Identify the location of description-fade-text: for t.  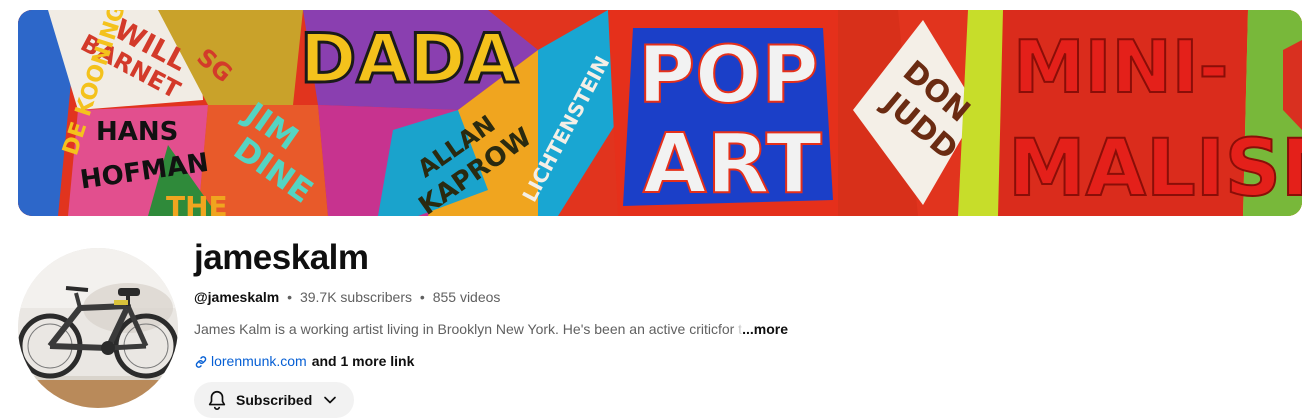
(730, 329).